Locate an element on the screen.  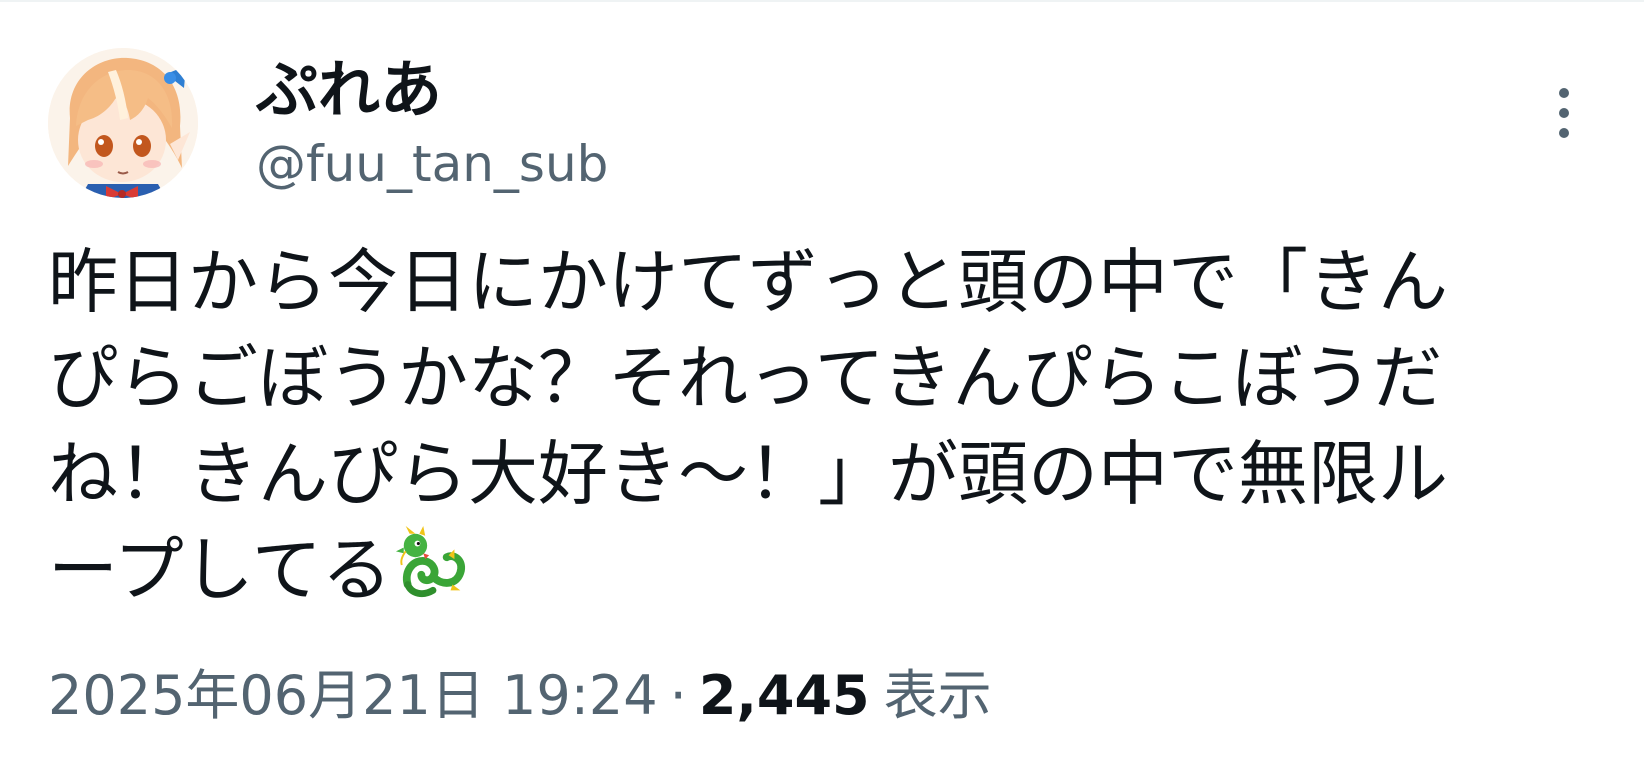
more-vertical-icon-dot-bottom is located at coordinates (1564, 133).